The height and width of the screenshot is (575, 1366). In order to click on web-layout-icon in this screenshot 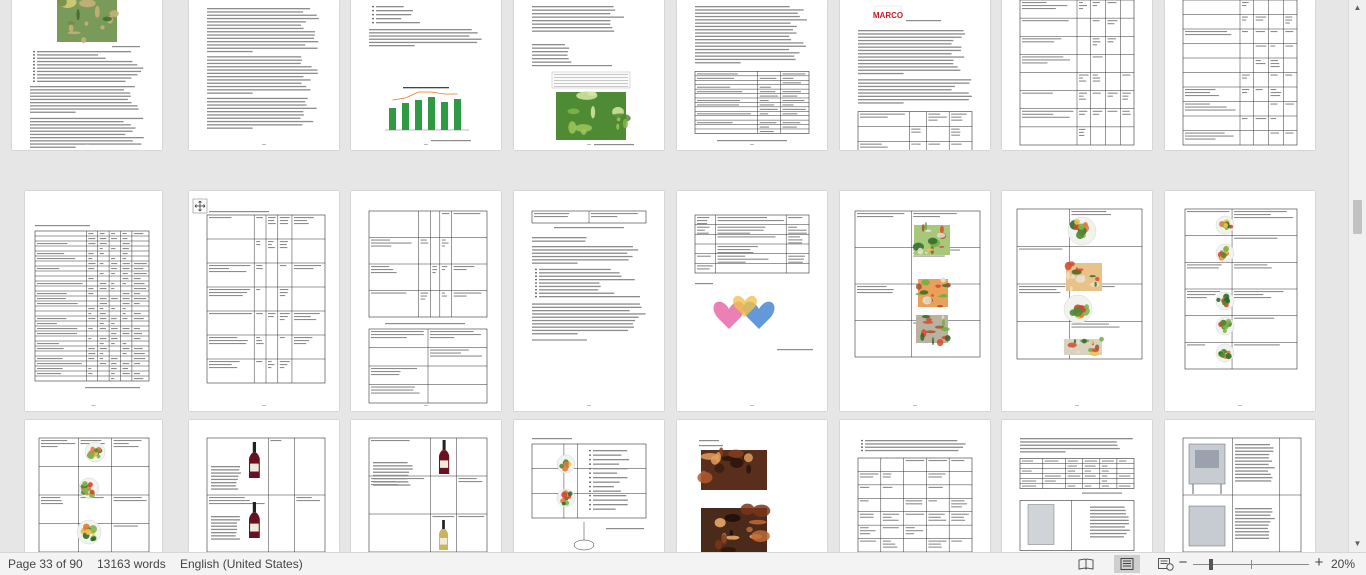, I will do `click(1166, 564)`.